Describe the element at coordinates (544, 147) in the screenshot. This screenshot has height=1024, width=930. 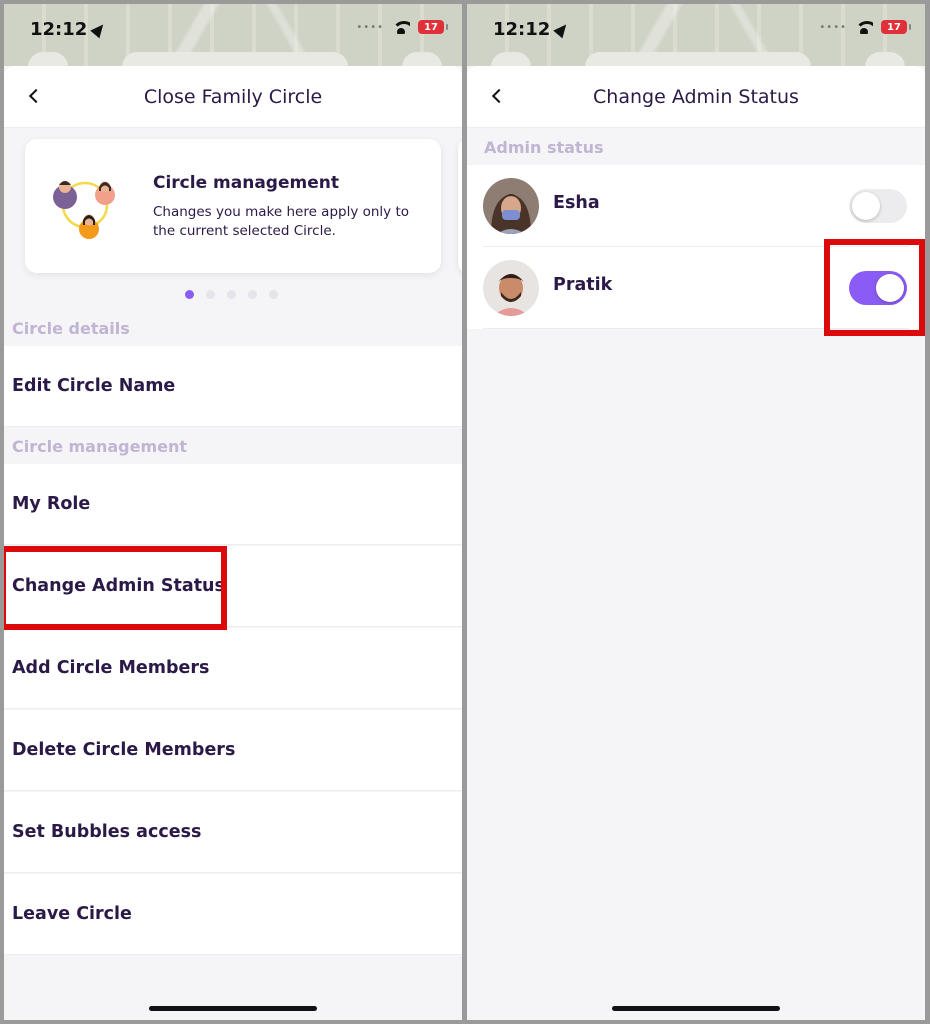
I see `section-header-admin-status: Admin status` at that location.